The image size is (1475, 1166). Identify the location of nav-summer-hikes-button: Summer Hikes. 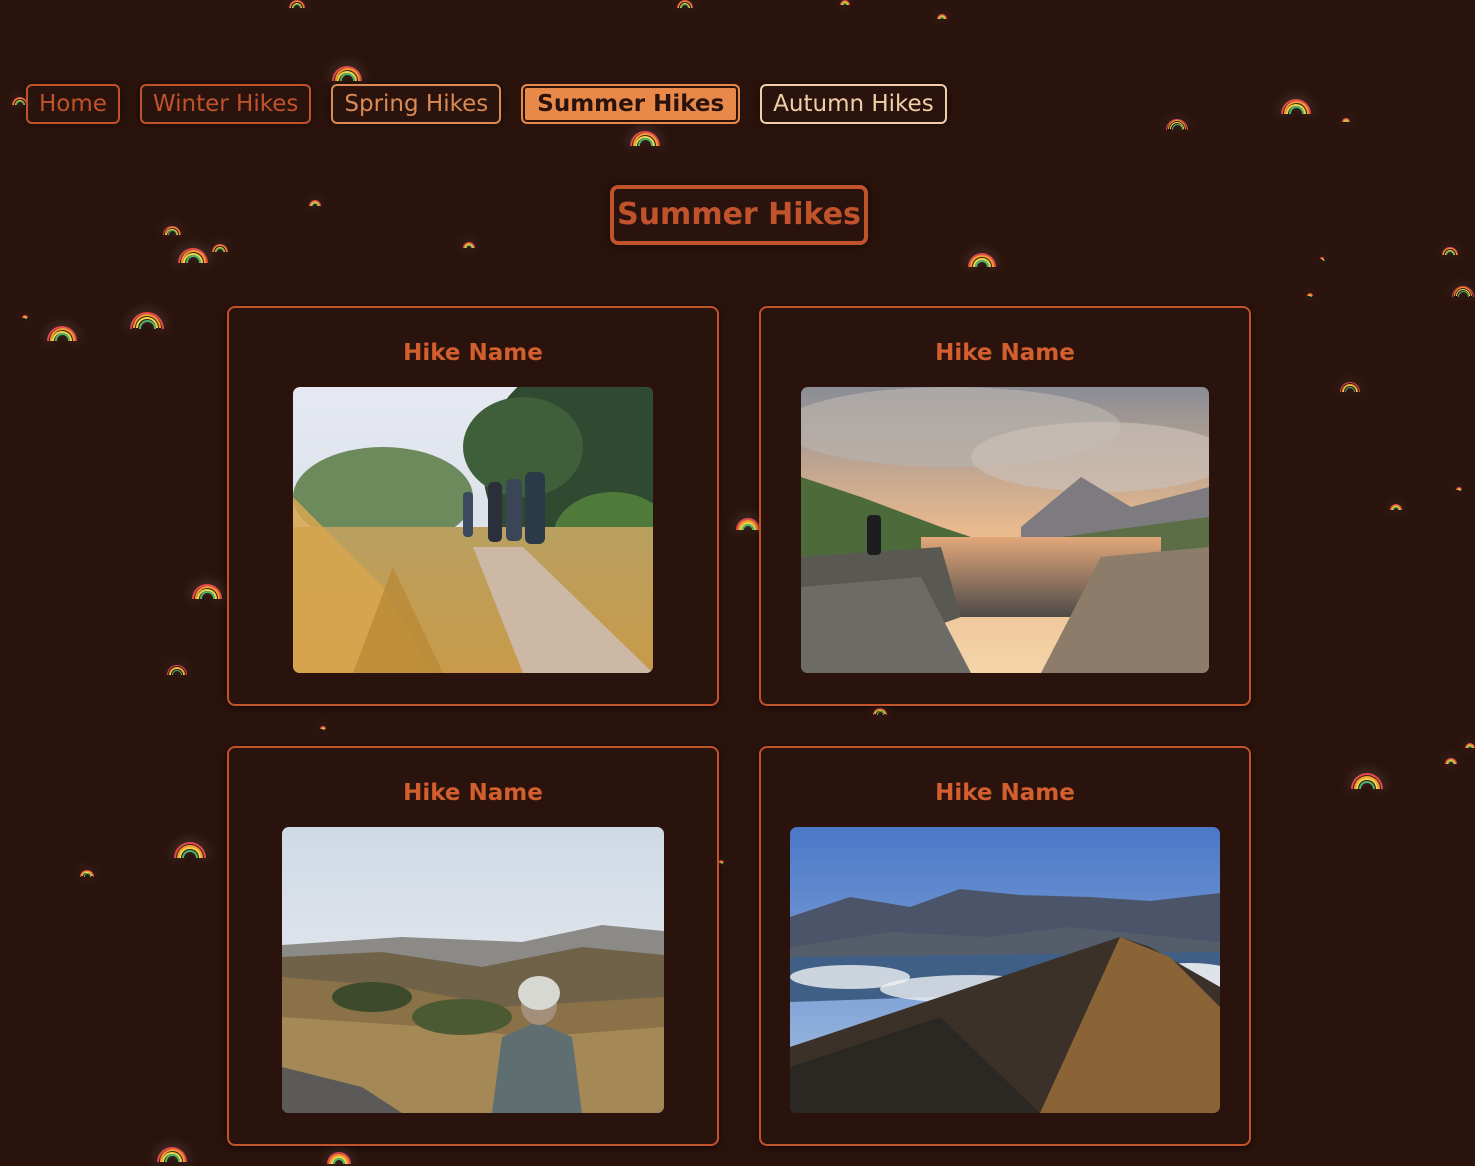
(631, 104).